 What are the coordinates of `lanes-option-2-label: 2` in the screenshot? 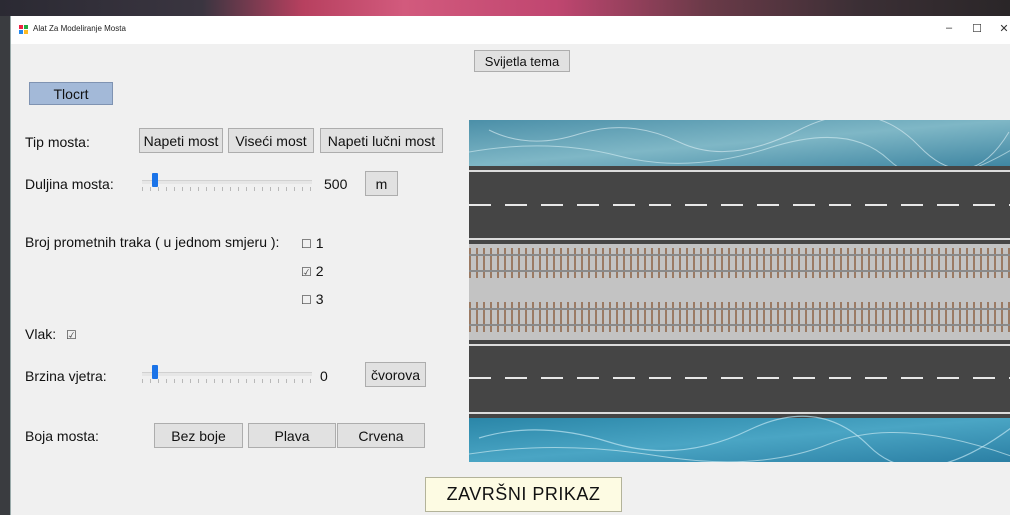 It's located at (319, 271).